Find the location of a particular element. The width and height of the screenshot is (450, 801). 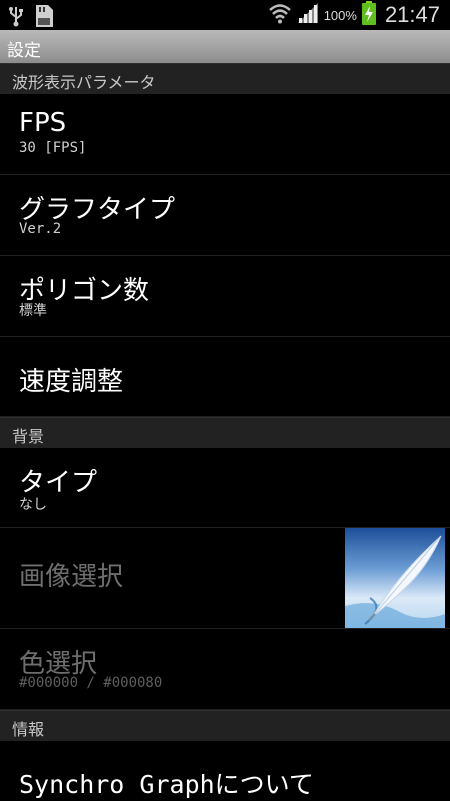

signal-icon is located at coordinates (308, 15).